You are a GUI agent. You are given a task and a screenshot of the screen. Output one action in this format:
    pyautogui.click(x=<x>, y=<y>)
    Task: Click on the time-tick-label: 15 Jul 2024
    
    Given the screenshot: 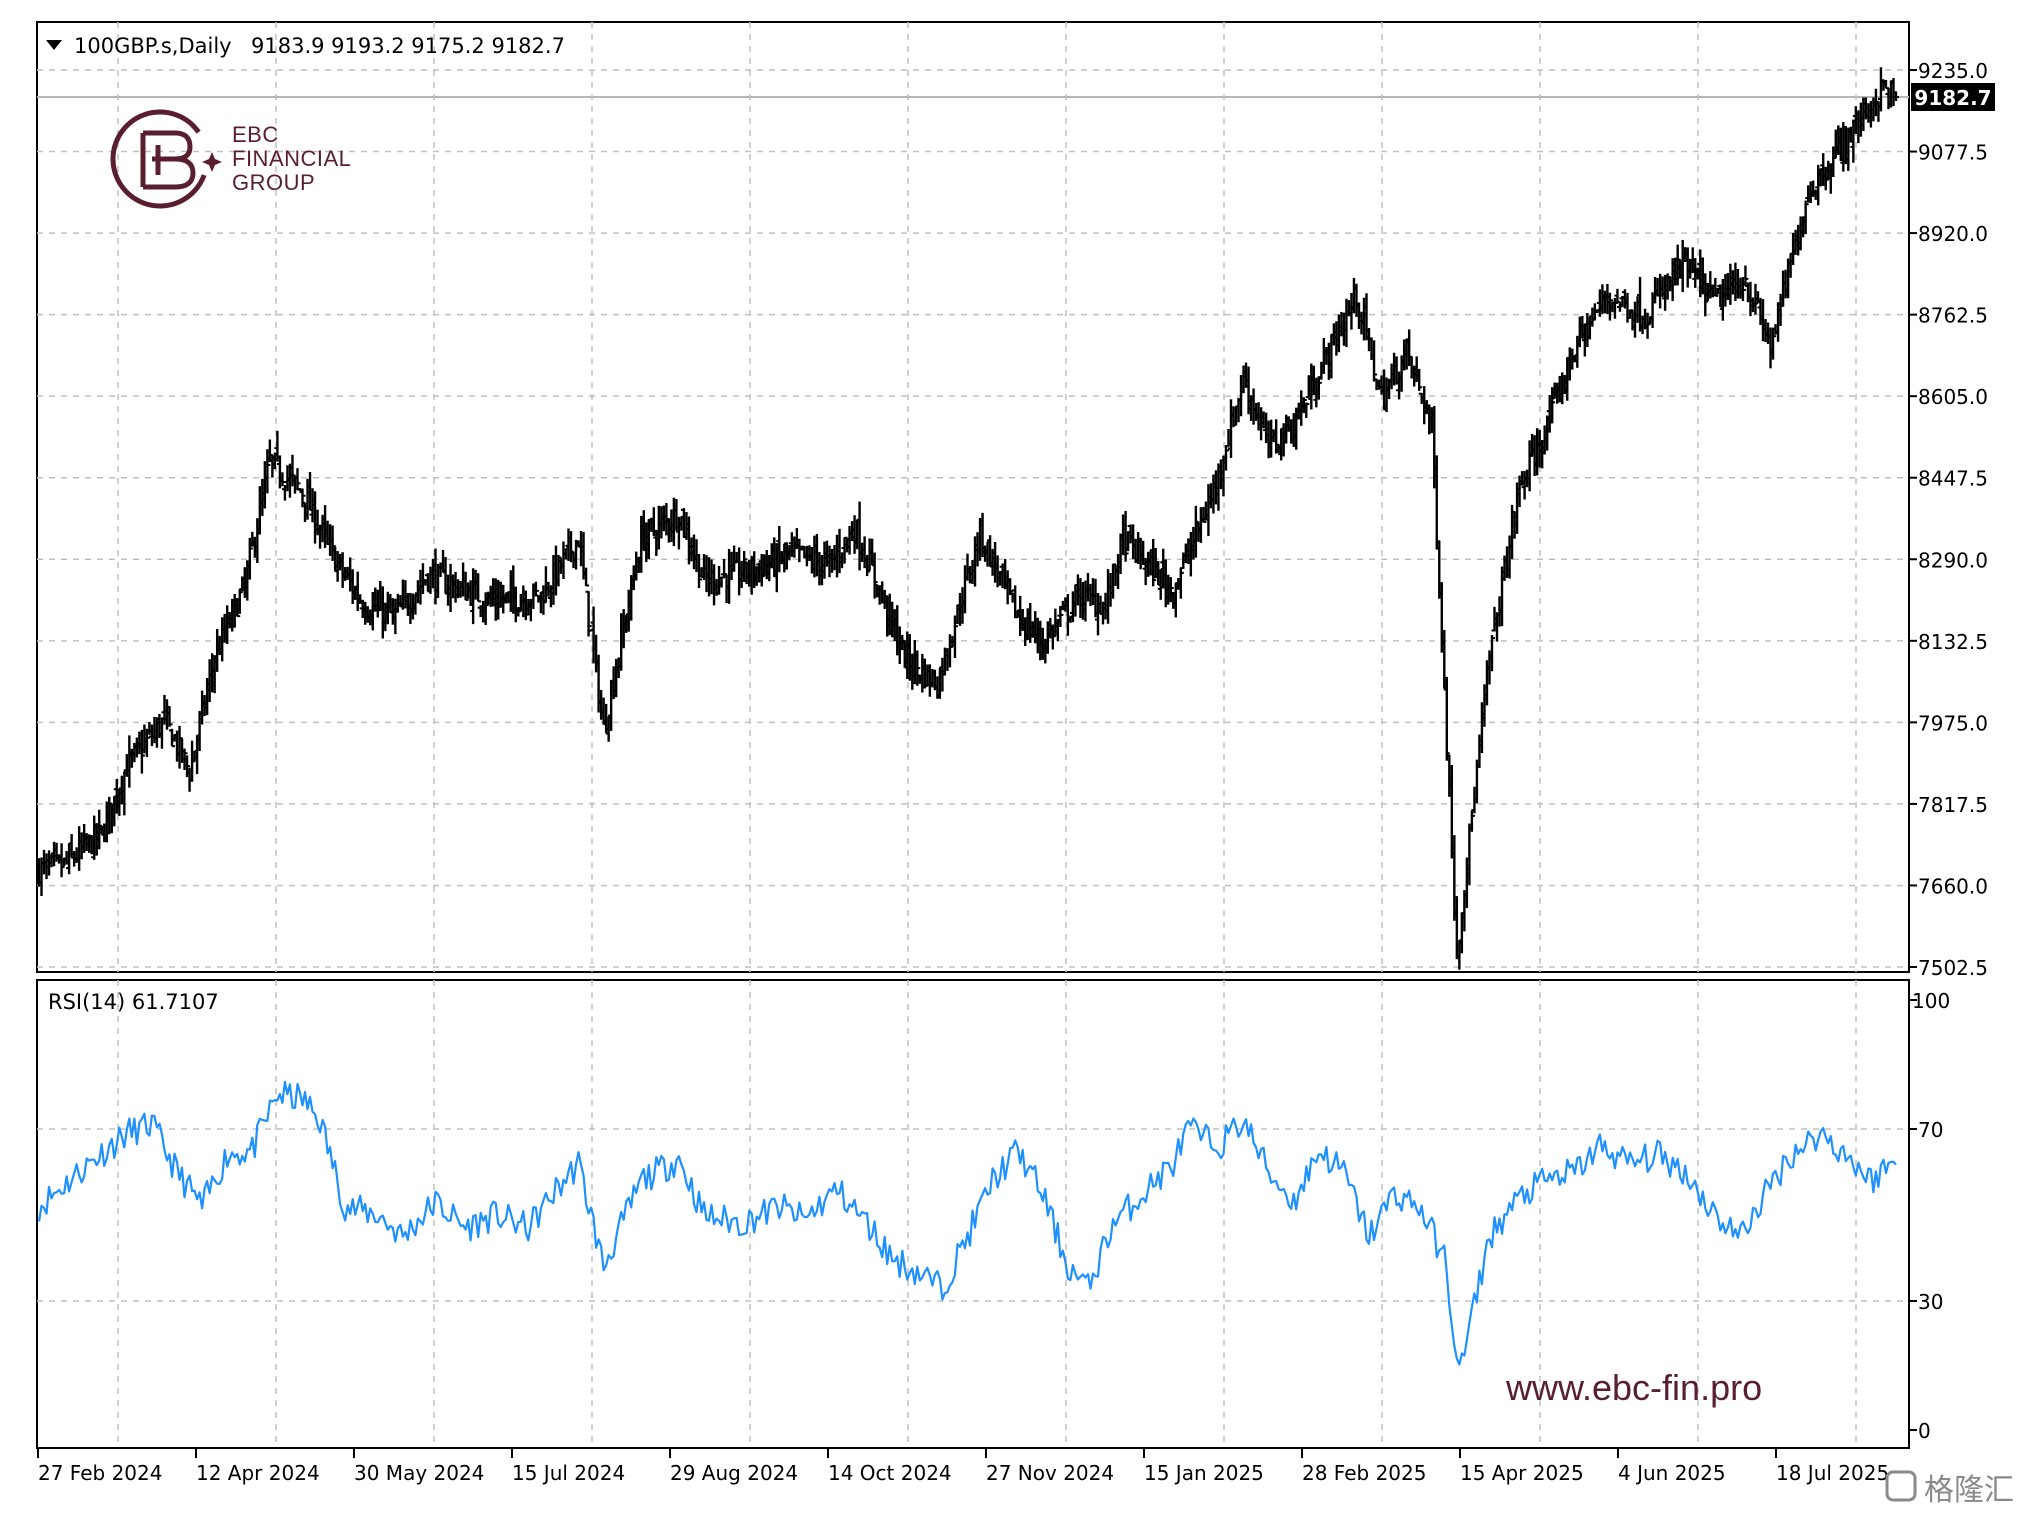 What is the action you would take?
    pyautogui.click(x=568, y=1473)
    